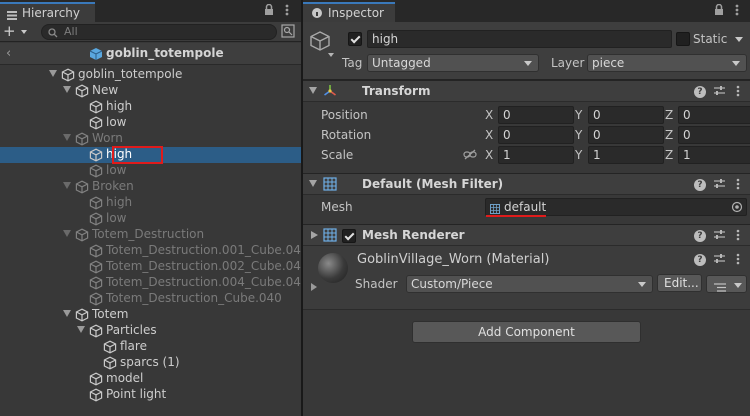 The width and height of the screenshot is (750, 416). What do you see at coordinates (133, 346) in the screenshot?
I see `tree-item-label: flare` at bounding box center [133, 346].